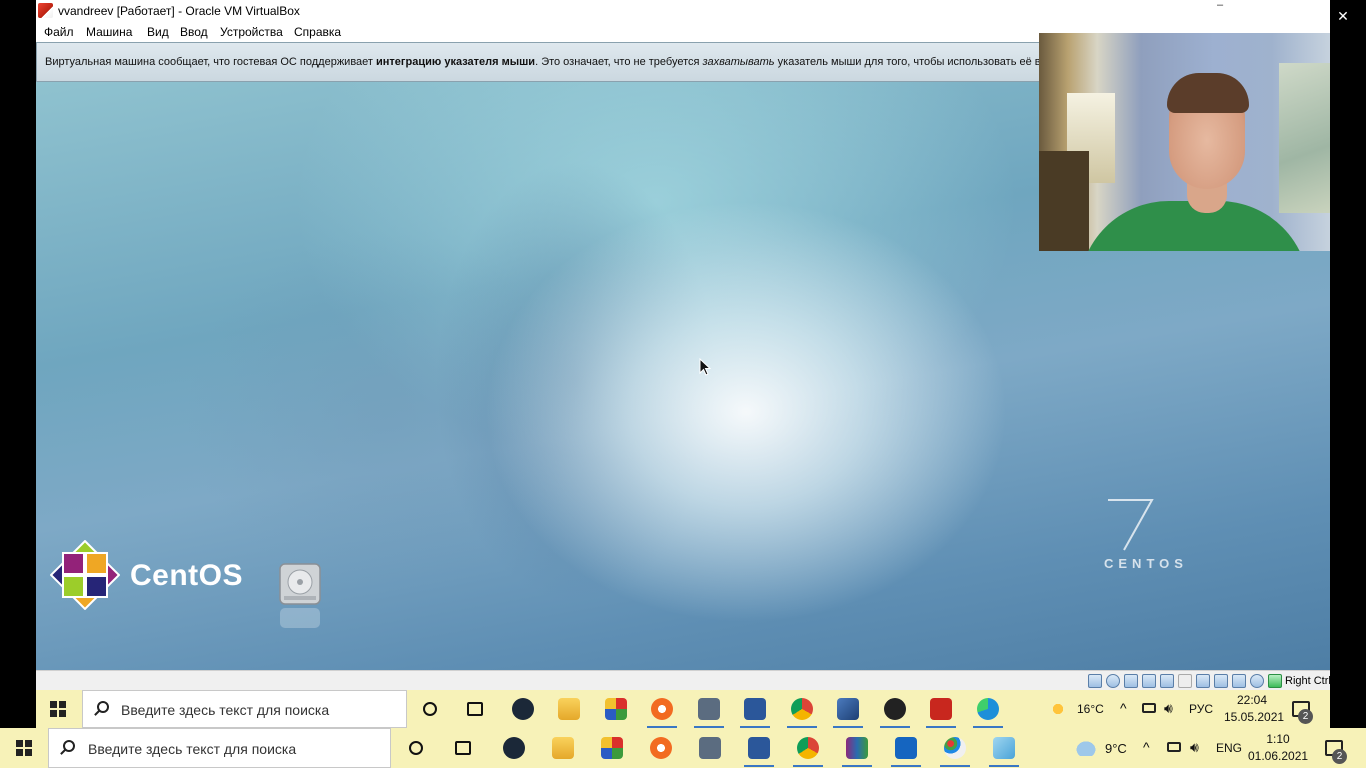 This screenshot has width=1366, height=768. Describe the element at coordinates (1106, 494) in the screenshot. I see `svg-text: 7` at that location.